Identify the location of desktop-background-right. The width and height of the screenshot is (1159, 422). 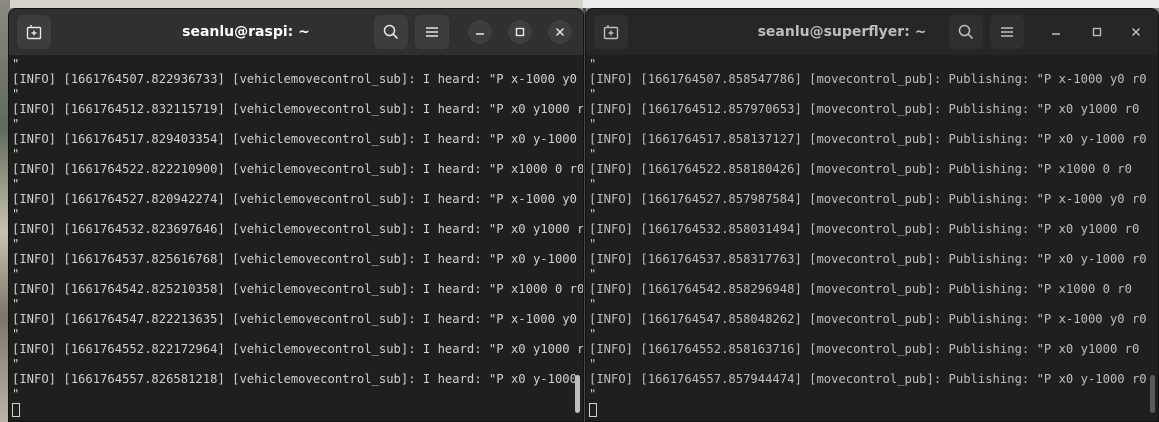
(871, 4).